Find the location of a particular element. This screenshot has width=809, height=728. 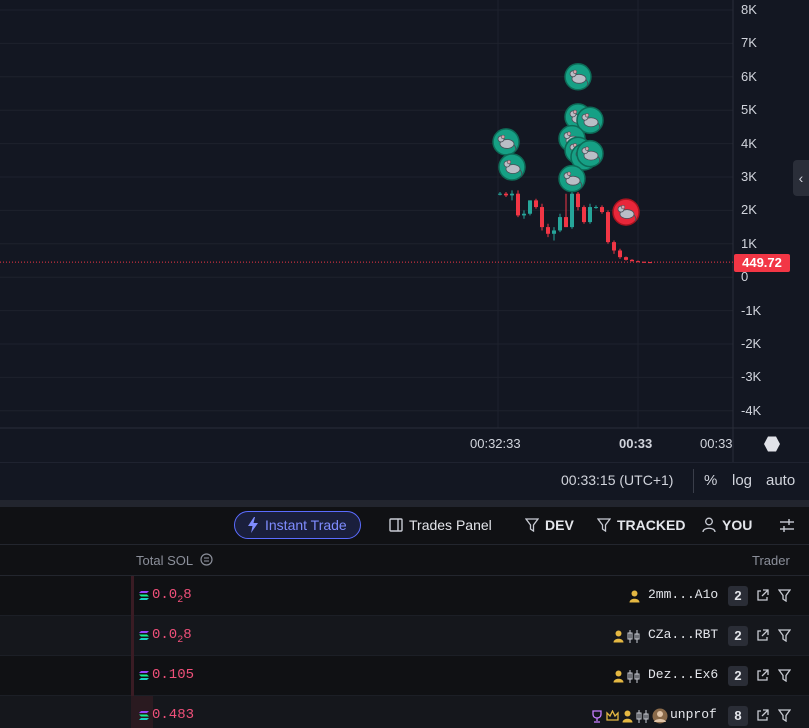

chart-footer: 00:33:15 (UTC+1) % log auto is located at coordinates (404, 481).